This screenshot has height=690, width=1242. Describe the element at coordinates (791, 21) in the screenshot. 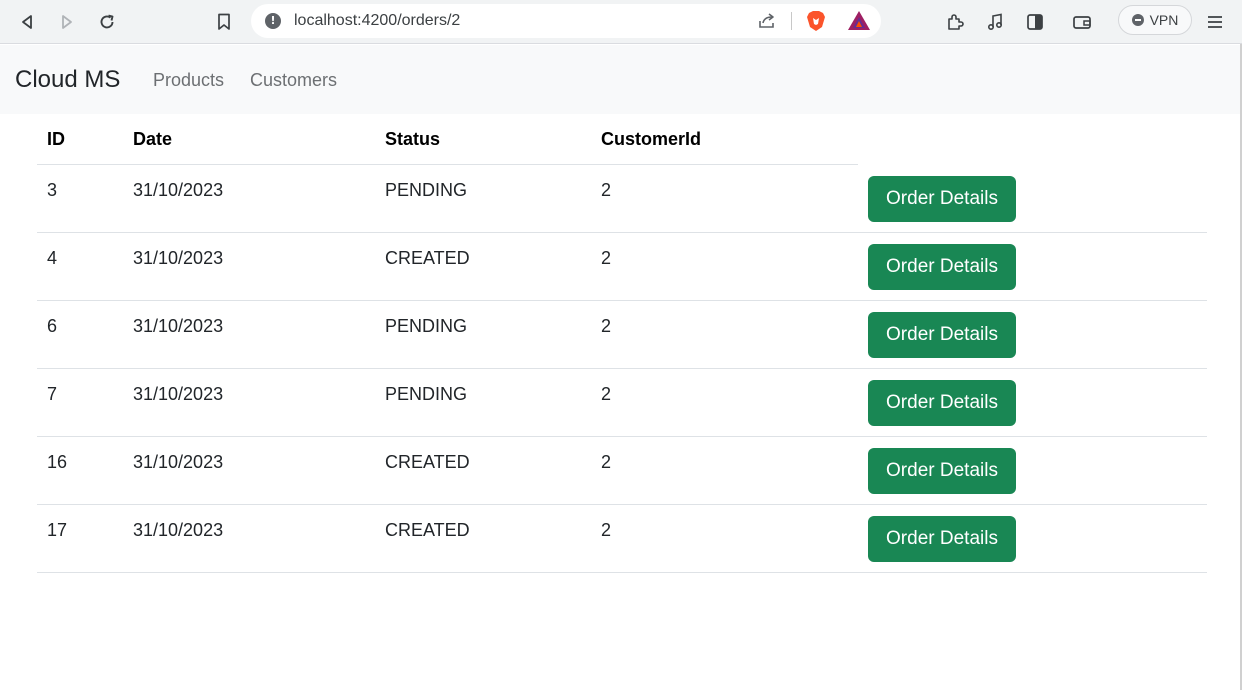

I see `divider` at that location.